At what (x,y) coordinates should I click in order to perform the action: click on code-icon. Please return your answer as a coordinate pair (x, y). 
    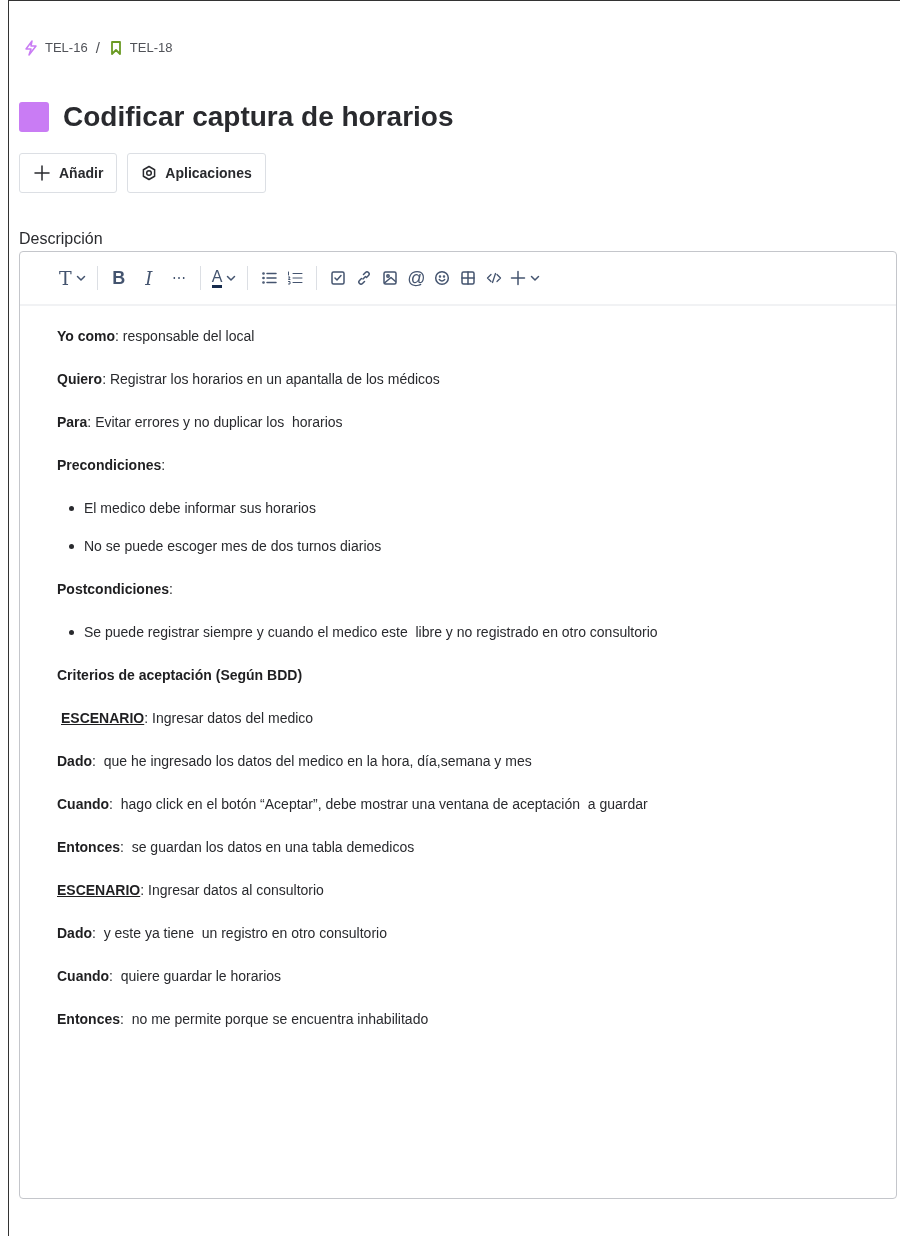
    Looking at the image, I should click on (494, 278).